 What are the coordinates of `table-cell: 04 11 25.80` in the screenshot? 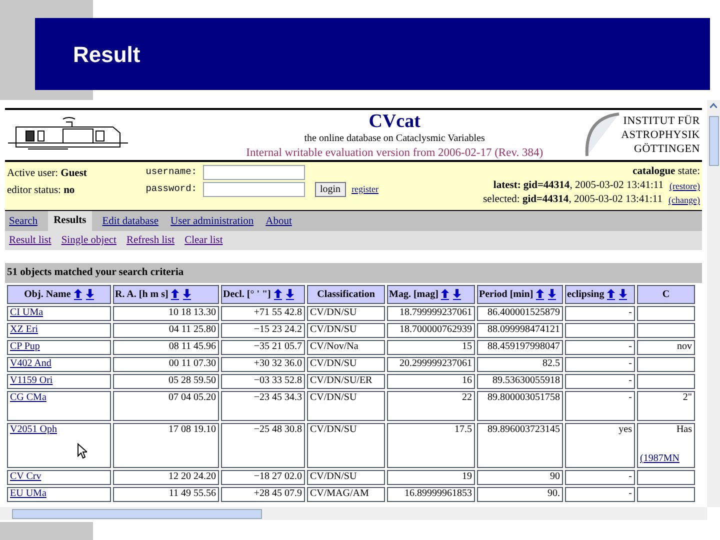 It's located at (166, 330).